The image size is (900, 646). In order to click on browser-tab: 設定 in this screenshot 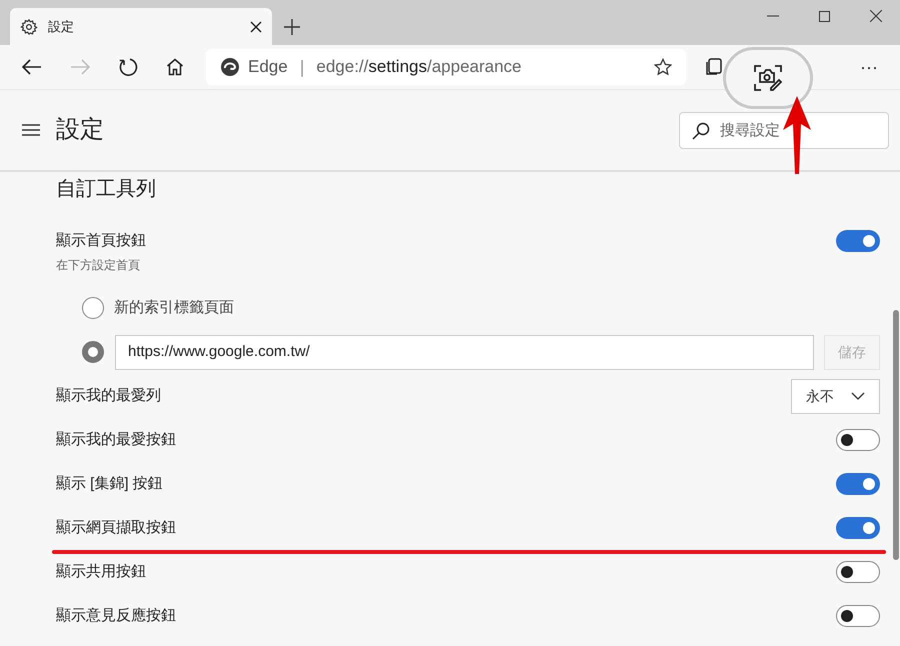, I will do `click(141, 26)`.